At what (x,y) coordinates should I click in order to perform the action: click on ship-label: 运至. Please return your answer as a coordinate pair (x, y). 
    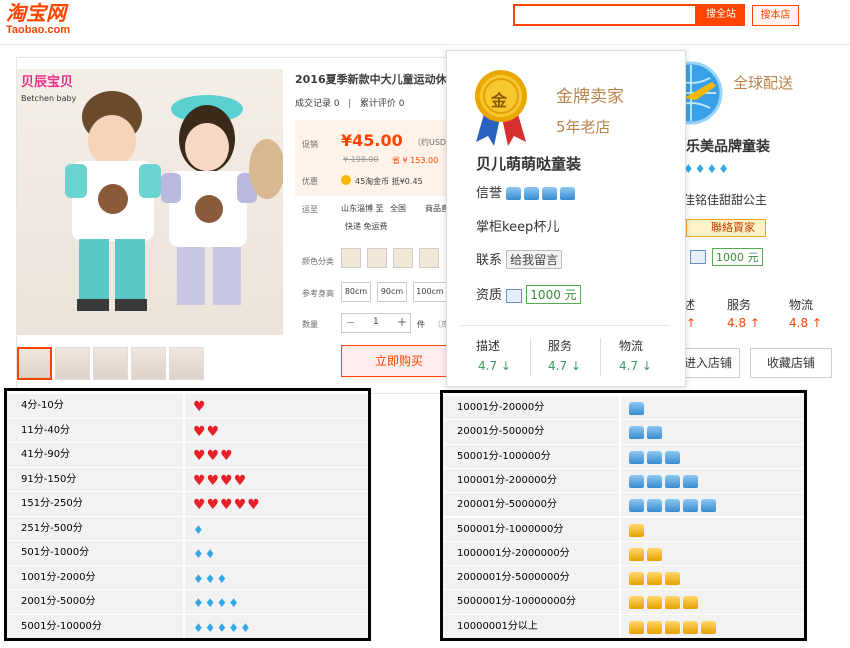
    Looking at the image, I should click on (310, 209).